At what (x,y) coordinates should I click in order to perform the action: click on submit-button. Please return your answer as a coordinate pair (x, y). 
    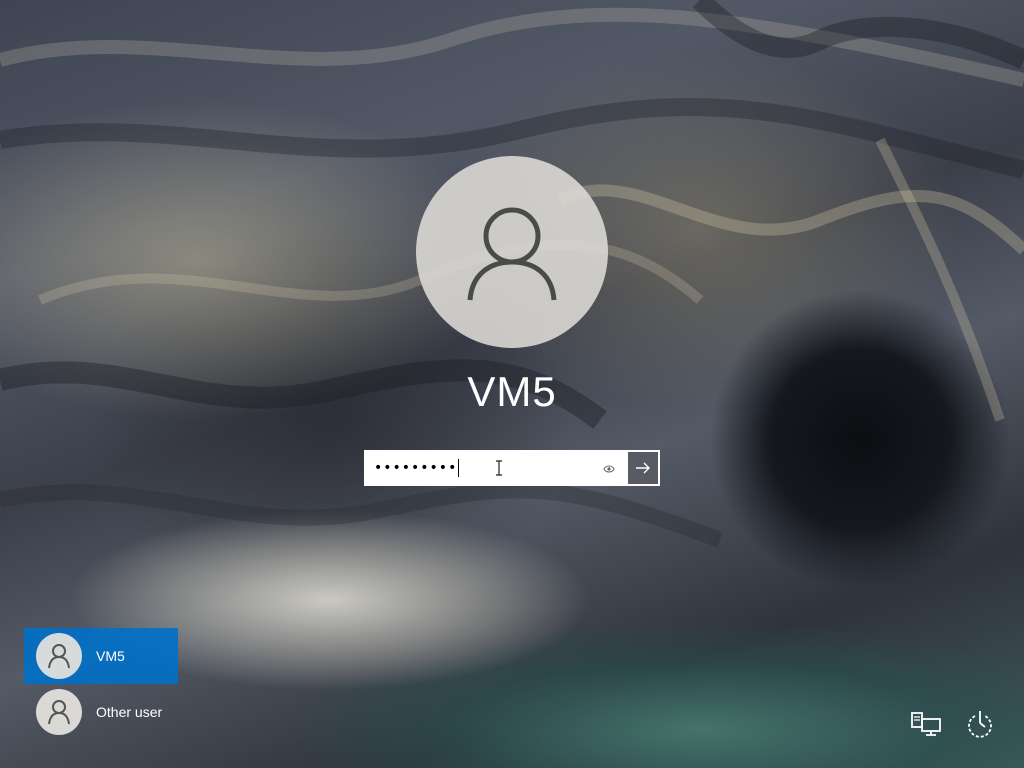
    Looking at the image, I should click on (644, 468).